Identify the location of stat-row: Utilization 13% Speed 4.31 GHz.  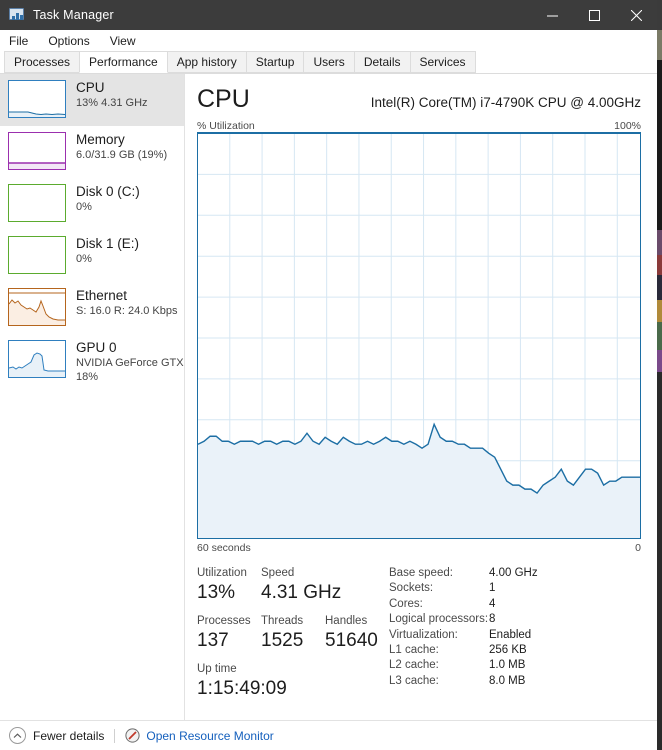
(293, 585).